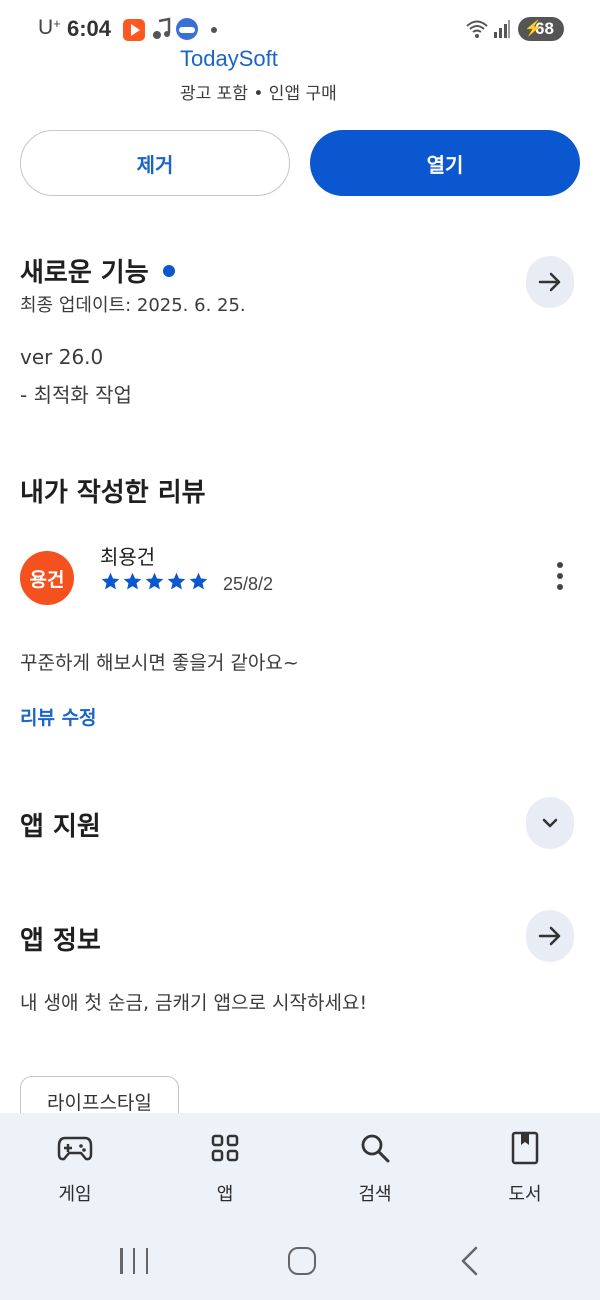 This screenshot has height=1300, width=600. Describe the element at coordinates (502, 29) in the screenshot. I see `signal-icon` at that location.